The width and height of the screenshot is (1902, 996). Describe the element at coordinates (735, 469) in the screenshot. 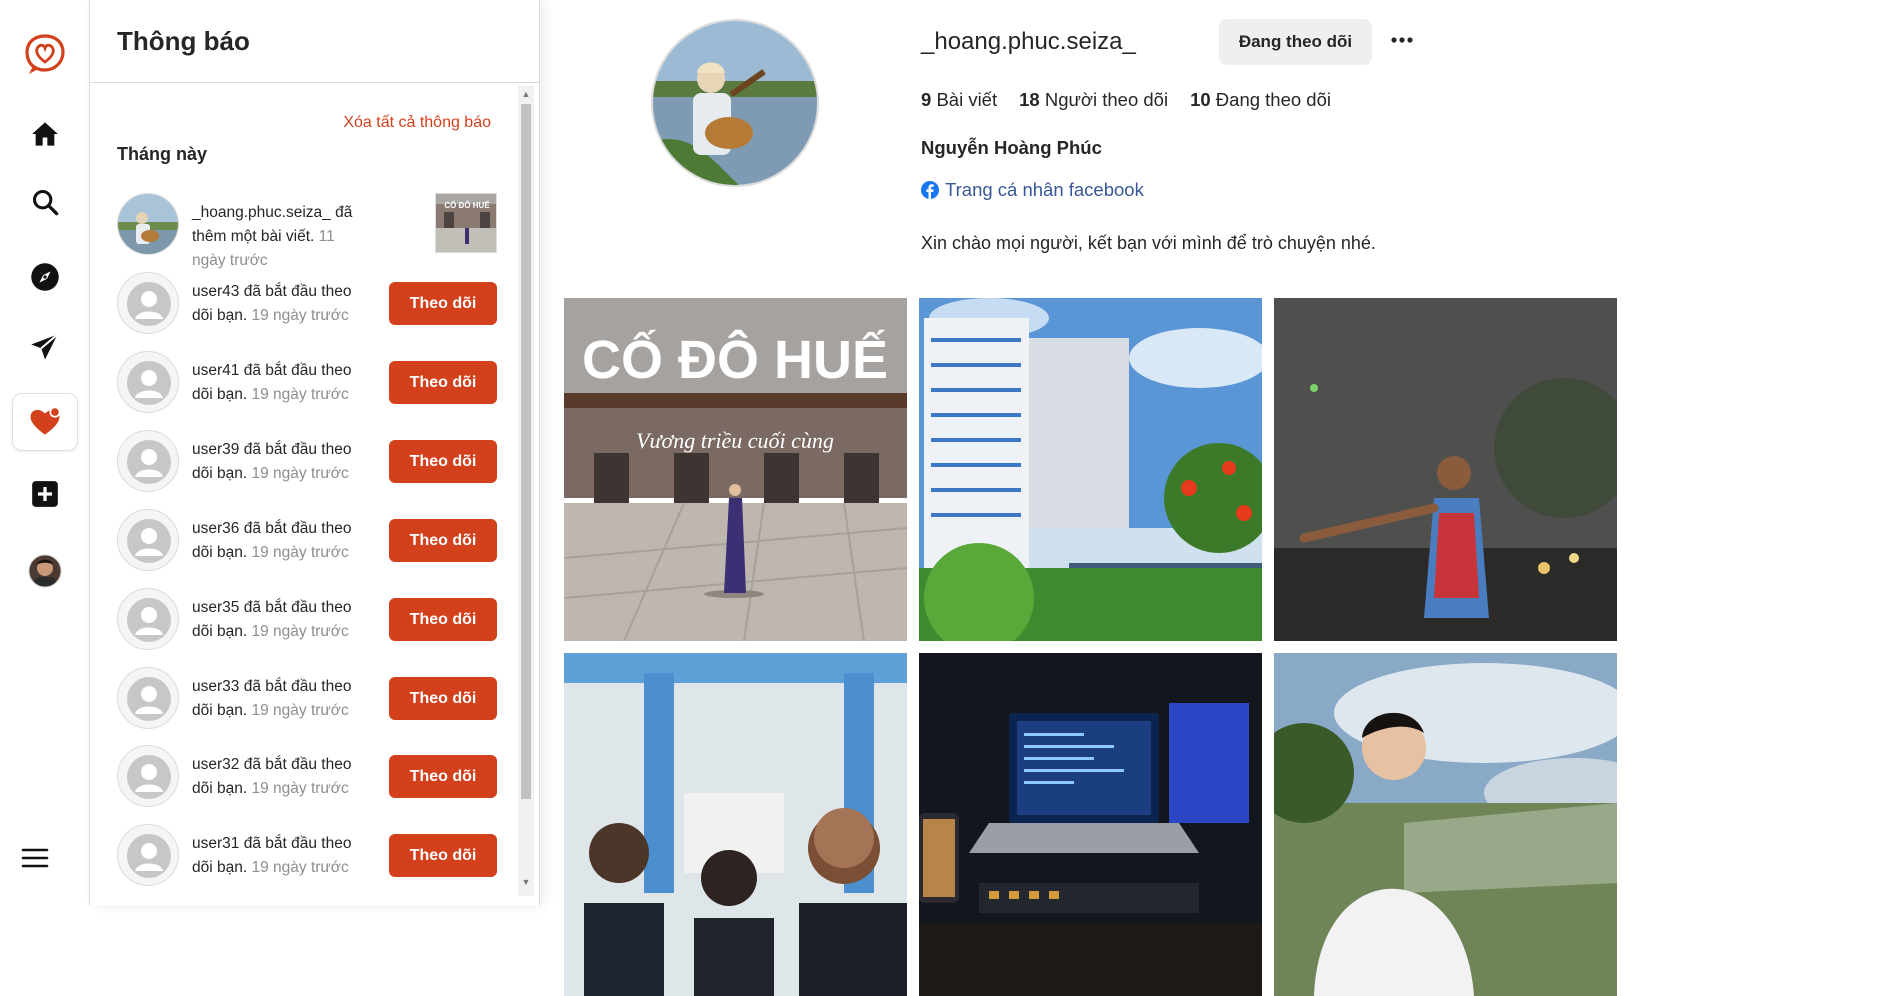

I see `post-tile: CỐ ĐÔ HUẾ Vương triều cuối cùng` at that location.